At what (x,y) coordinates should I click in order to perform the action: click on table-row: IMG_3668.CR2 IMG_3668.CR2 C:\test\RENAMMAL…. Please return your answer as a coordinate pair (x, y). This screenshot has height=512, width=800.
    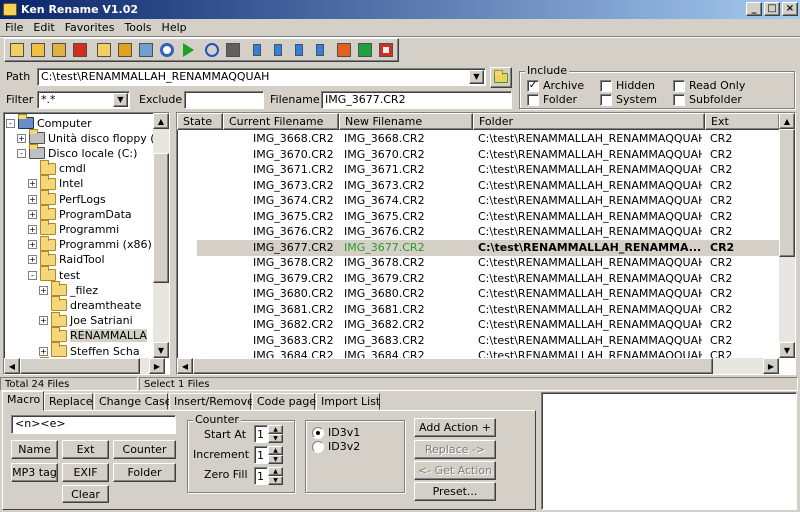
    Looking at the image, I should click on (478, 139).